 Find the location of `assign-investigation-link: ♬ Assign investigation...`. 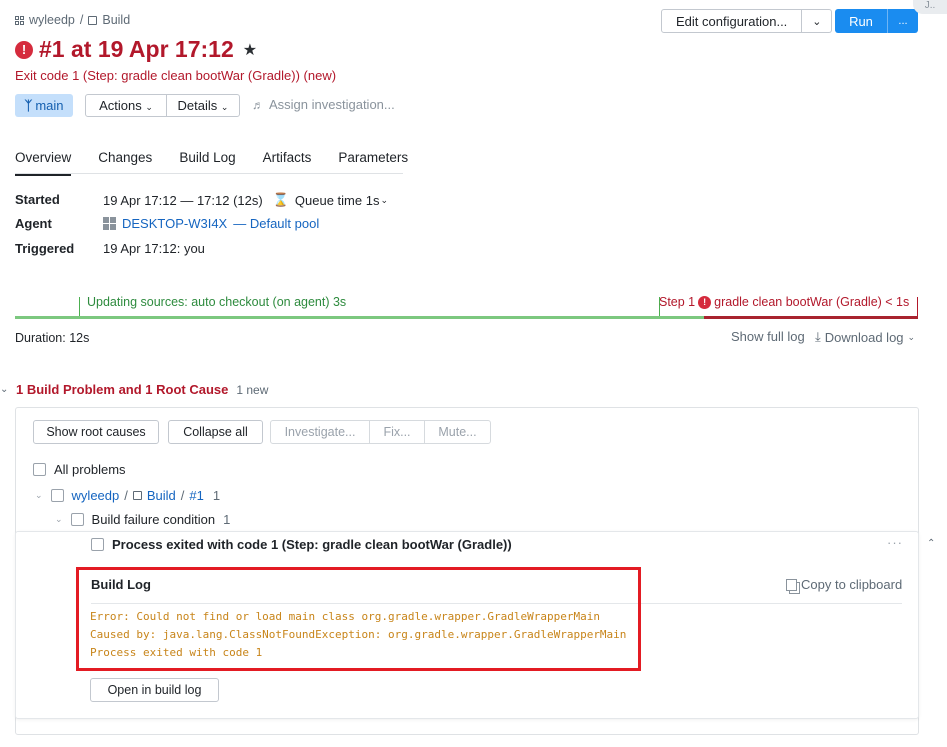

assign-investigation-link: ♬ Assign investigation... is located at coordinates (323, 104).